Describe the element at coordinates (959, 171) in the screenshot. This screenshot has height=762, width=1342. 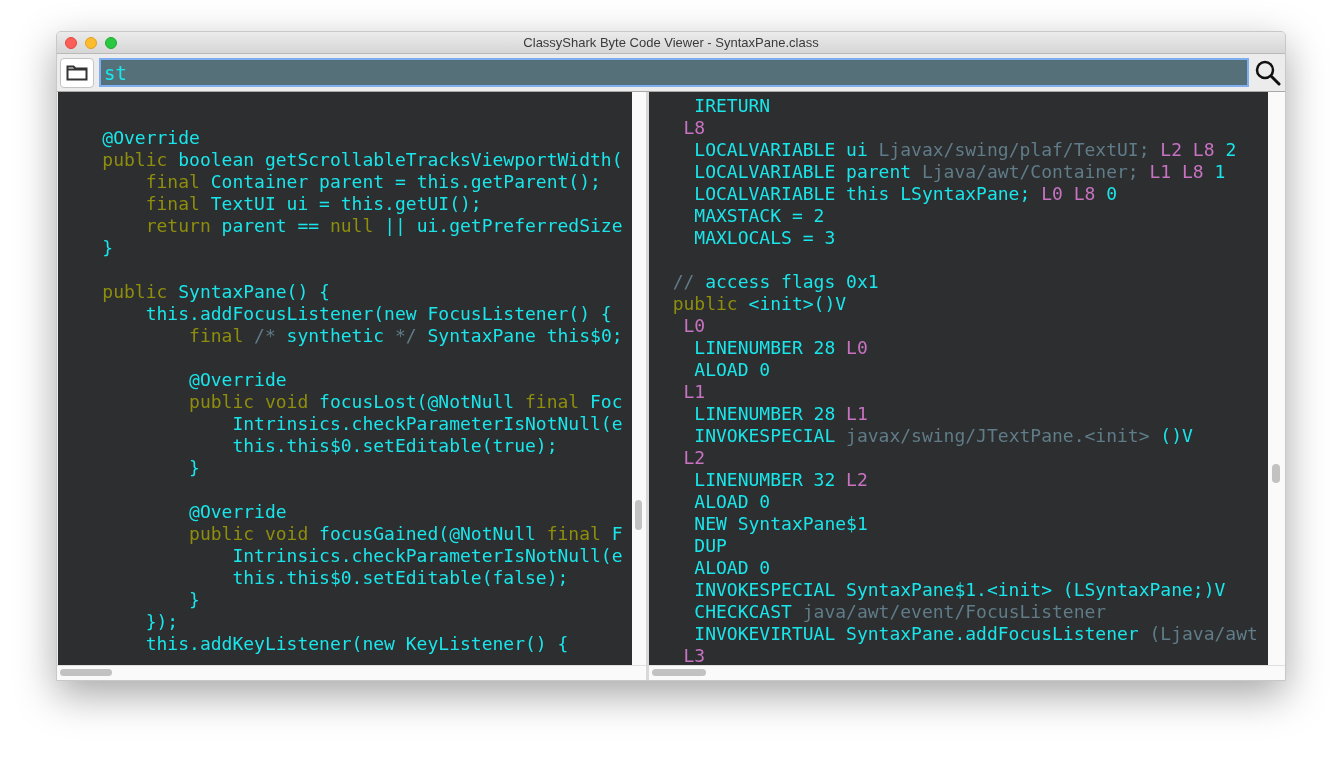
I see `code-line: LOCALVARIABLE parent Ljava/awt/Container; L1 L8 1` at that location.